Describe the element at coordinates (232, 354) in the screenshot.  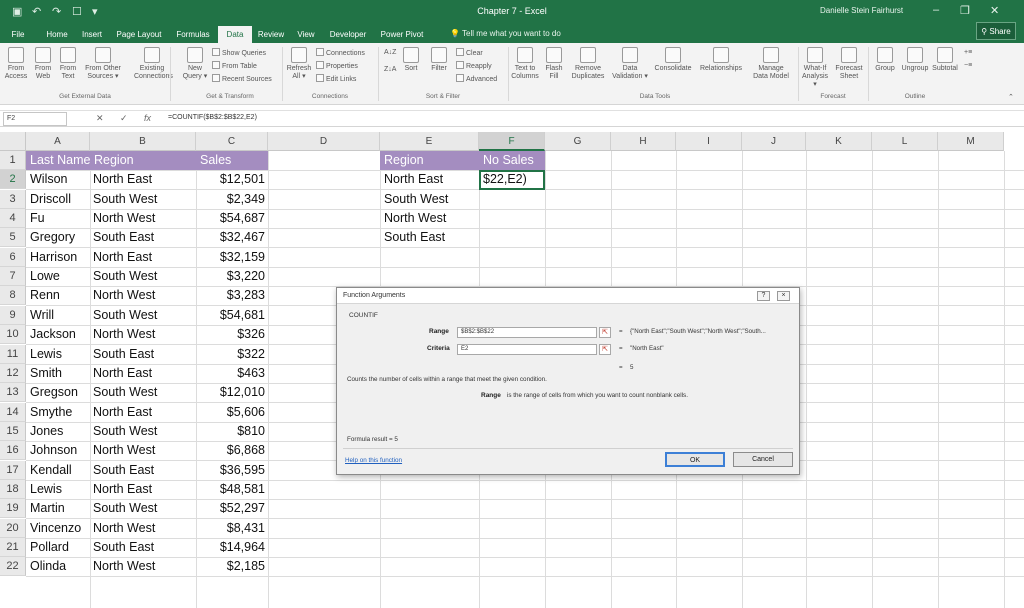
I see `sales-cell: $322` at that location.